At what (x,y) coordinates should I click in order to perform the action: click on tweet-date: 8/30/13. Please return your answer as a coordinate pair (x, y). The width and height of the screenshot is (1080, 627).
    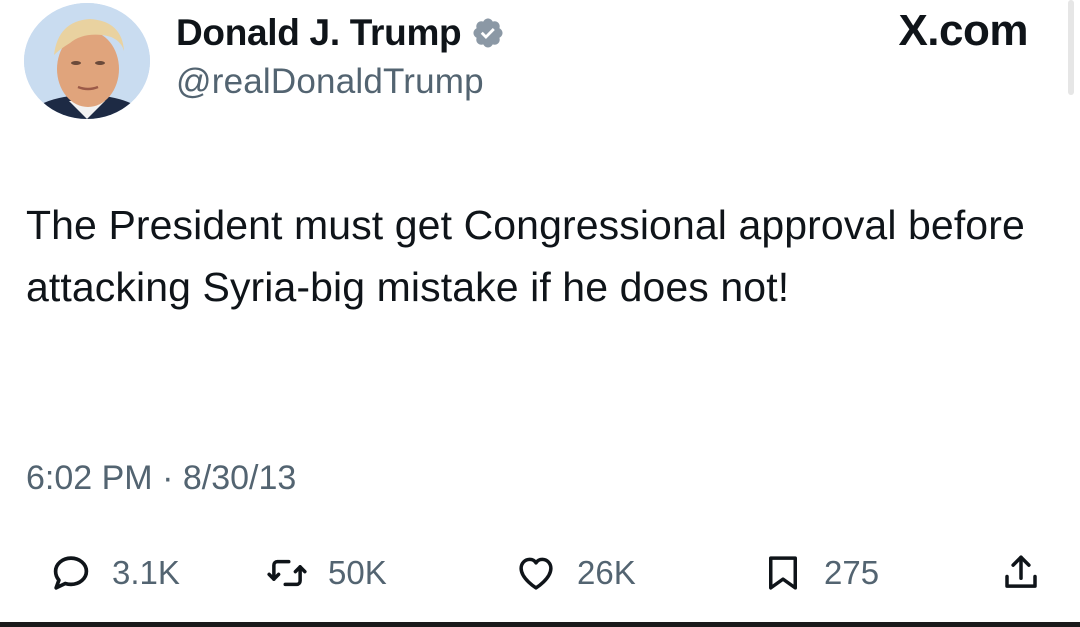
    Looking at the image, I should click on (239, 478).